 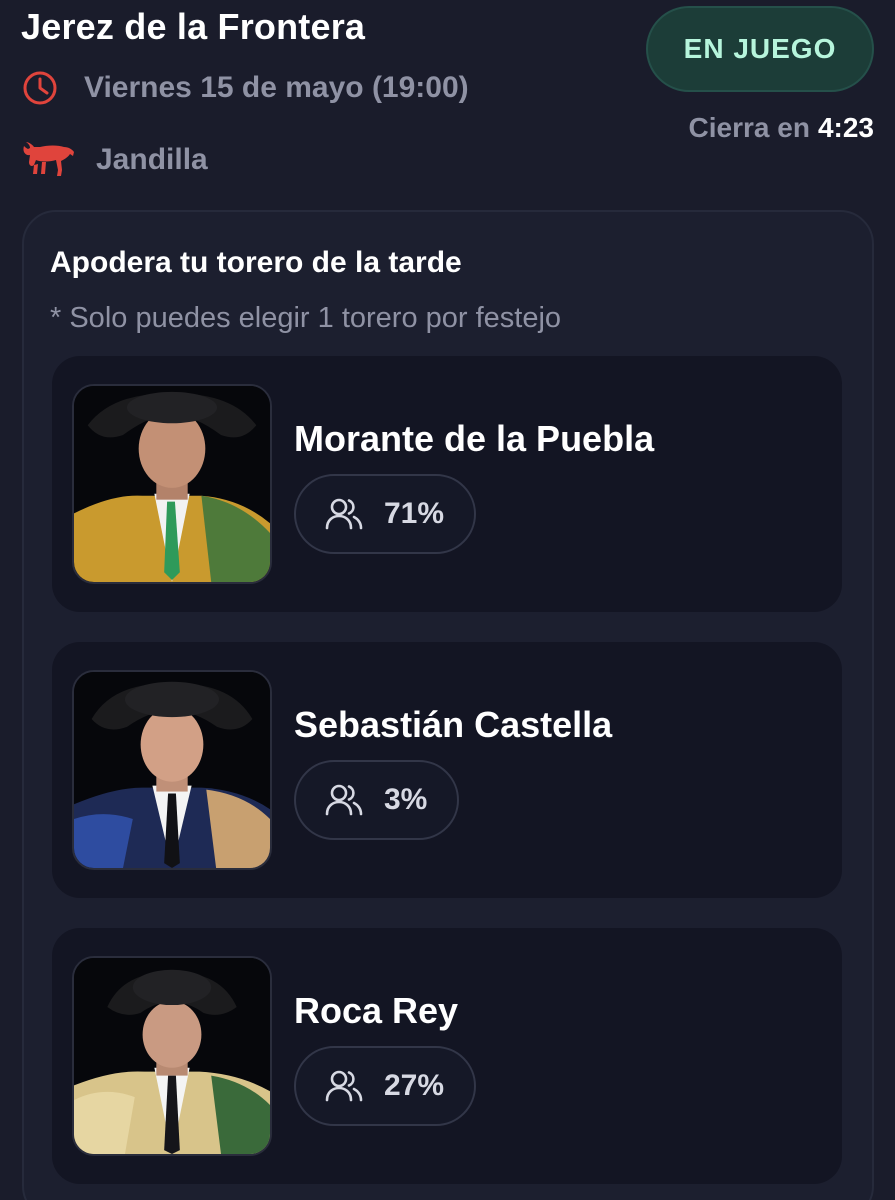 I want to click on event-date: Viernes 15 de mayo (19:00), so click(x=276, y=87).